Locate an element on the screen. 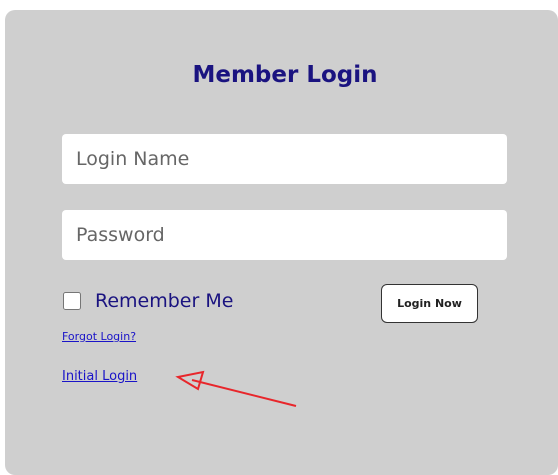  page-title: Member Login is located at coordinates (285, 75).